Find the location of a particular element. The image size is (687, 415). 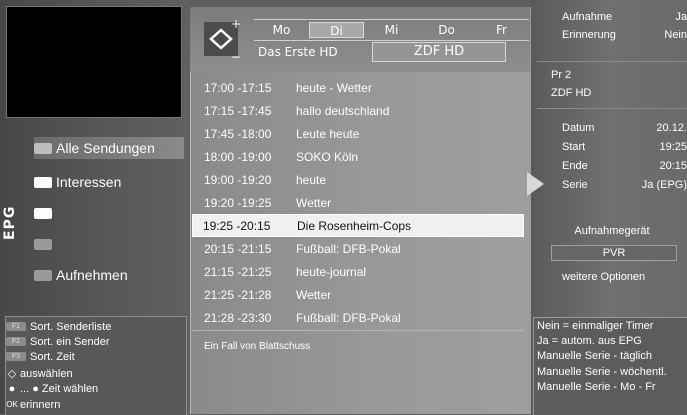

help-text: erinnern is located at coordinates (40, 404).